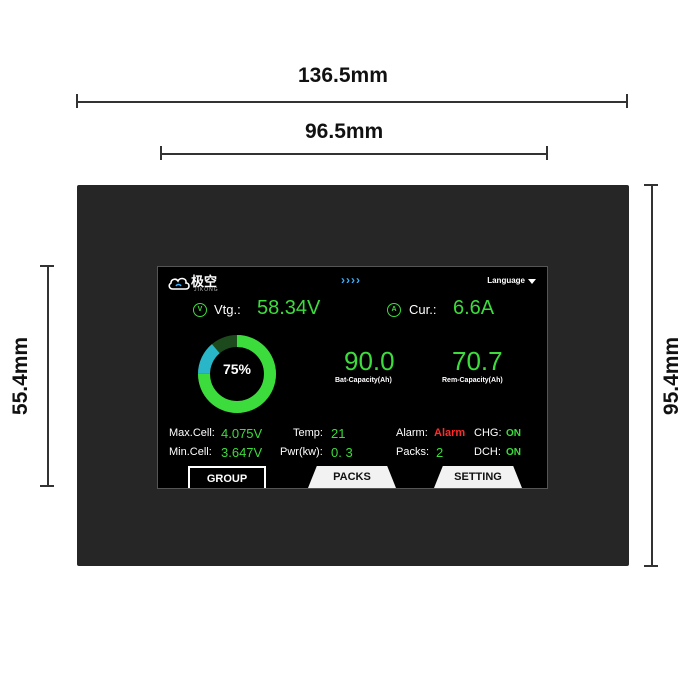  Describe the element at coordinates (472, 380) in the screenshot. I see `rem-capacity-label: Rem-Capacity(Ah)` at that location.